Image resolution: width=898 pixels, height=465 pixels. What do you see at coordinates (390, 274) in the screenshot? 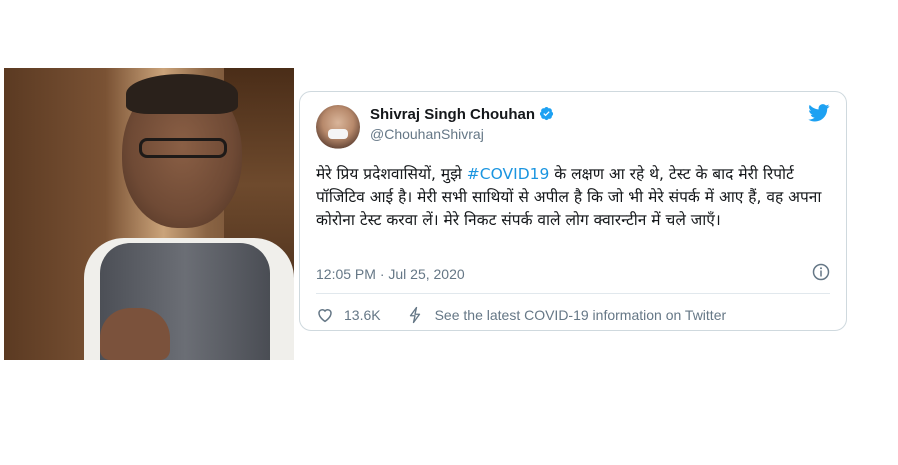
I see `tweet-timestamp: 12:05 PM · Jul 25, 2020` at bounding box center [390, 274].